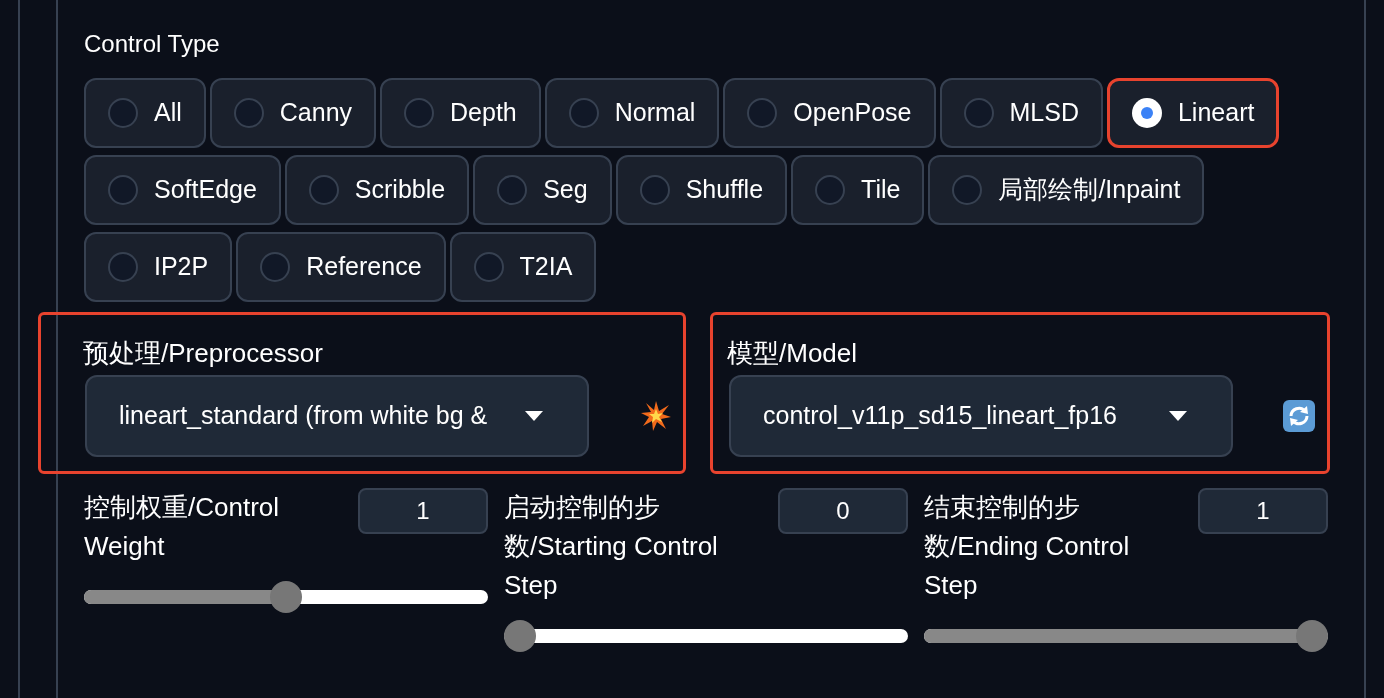  Describe the element at coordinates (858, 190) in the screenshot. I see `radio-option: Tile` at that location.